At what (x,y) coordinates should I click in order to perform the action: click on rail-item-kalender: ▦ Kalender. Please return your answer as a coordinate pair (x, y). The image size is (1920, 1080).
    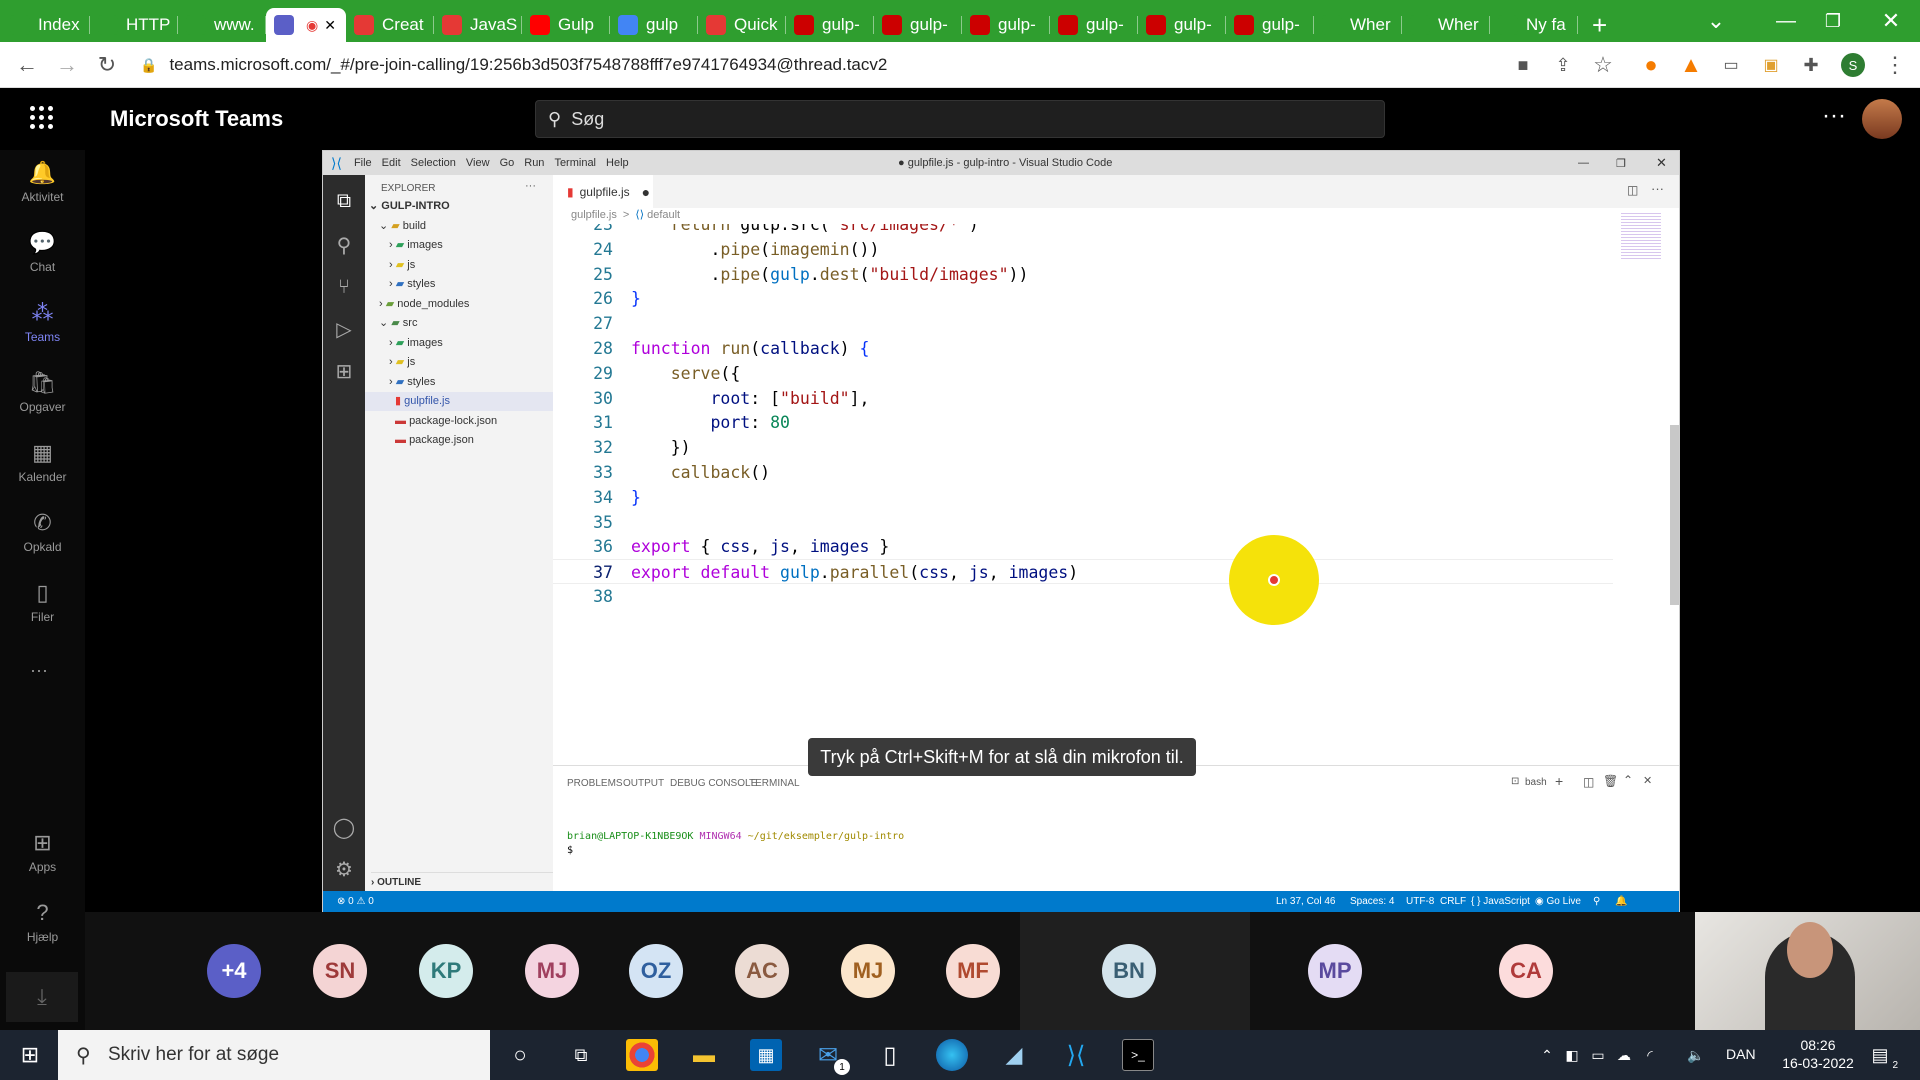
    Looking at the image, I should click on (42, 462).